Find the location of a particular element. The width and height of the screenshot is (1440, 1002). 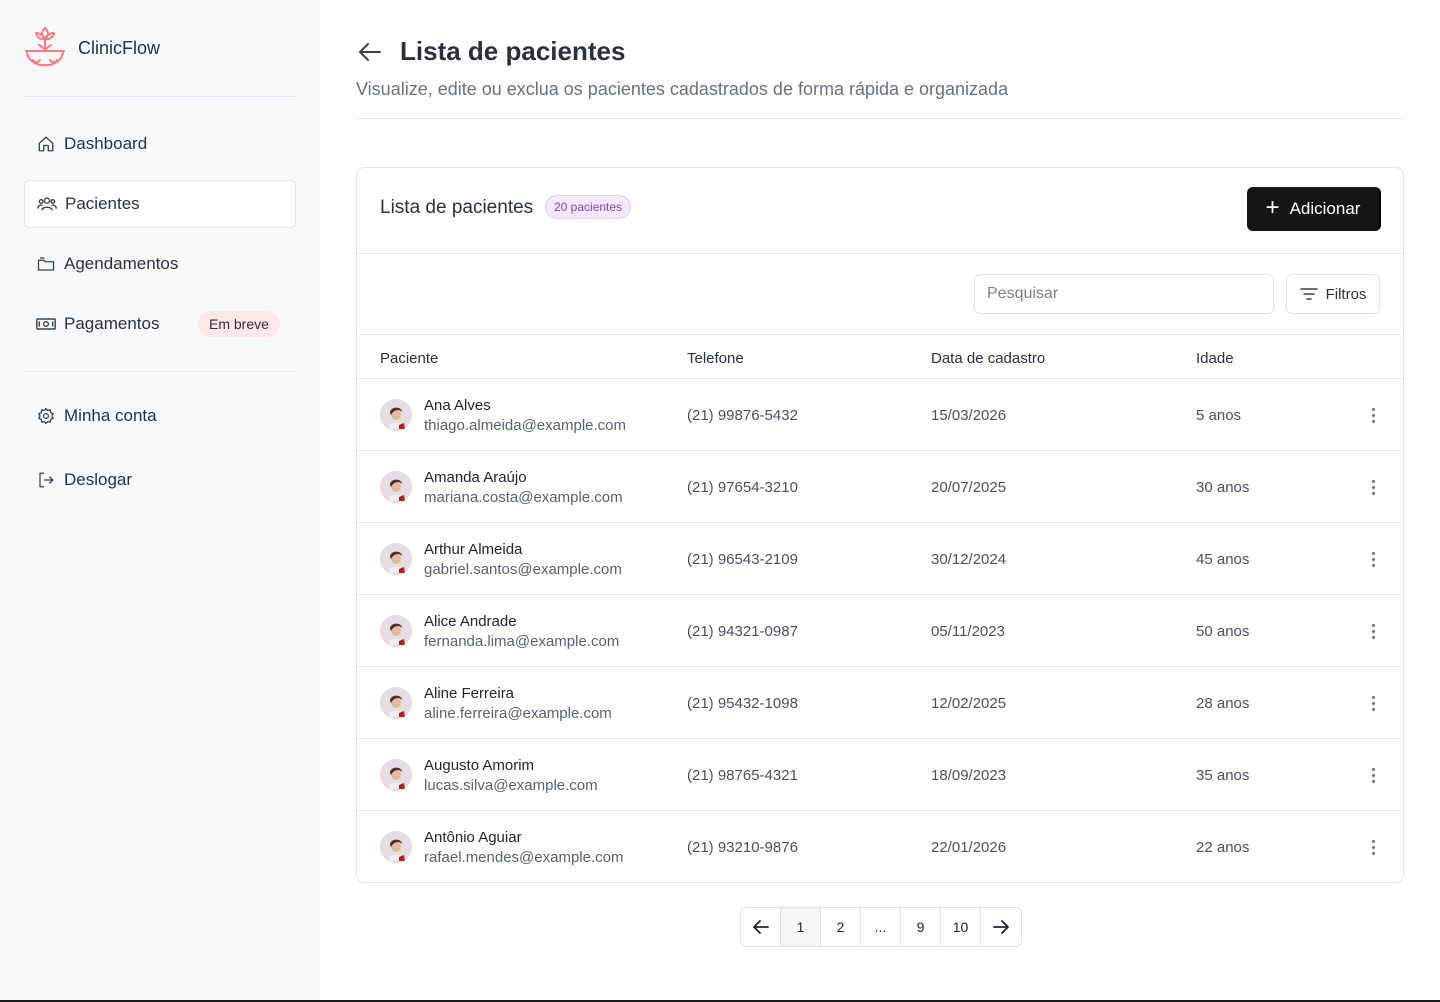

patient-age: 30 anos is located at coordinates (1223, 487).